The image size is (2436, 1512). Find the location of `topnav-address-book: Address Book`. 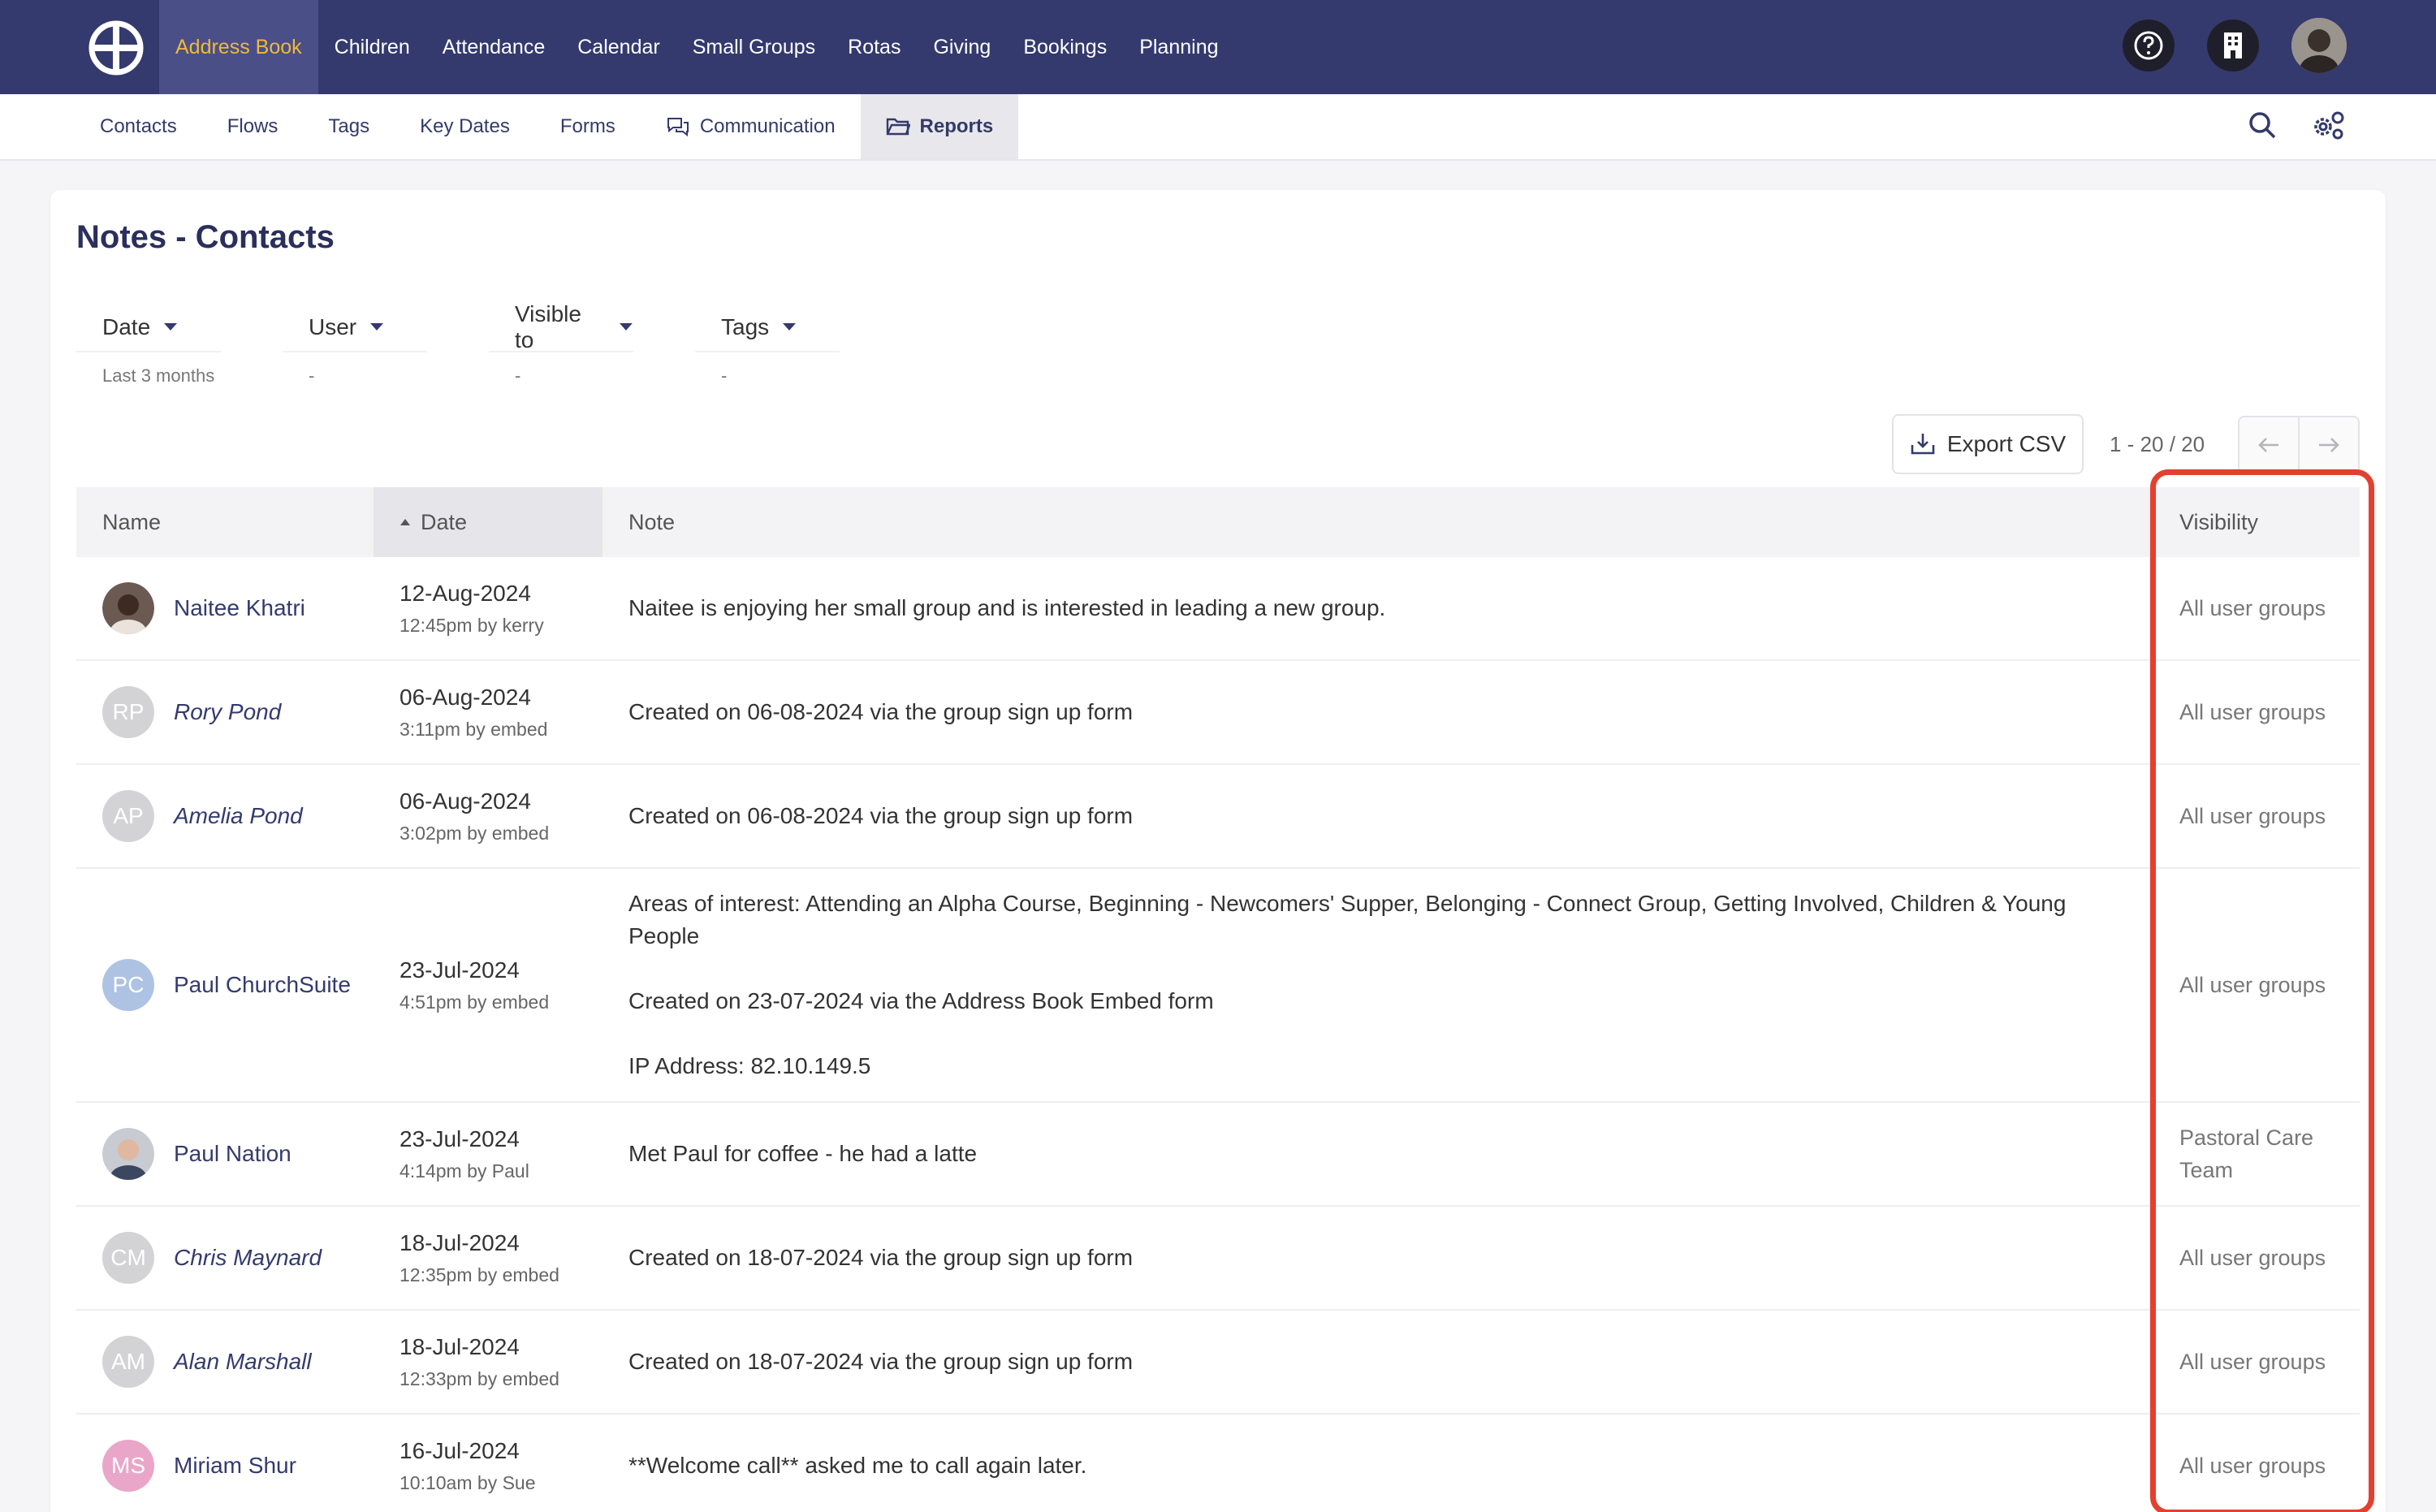

topnav-address-book: Address Book is located at coordinates (239, 47).